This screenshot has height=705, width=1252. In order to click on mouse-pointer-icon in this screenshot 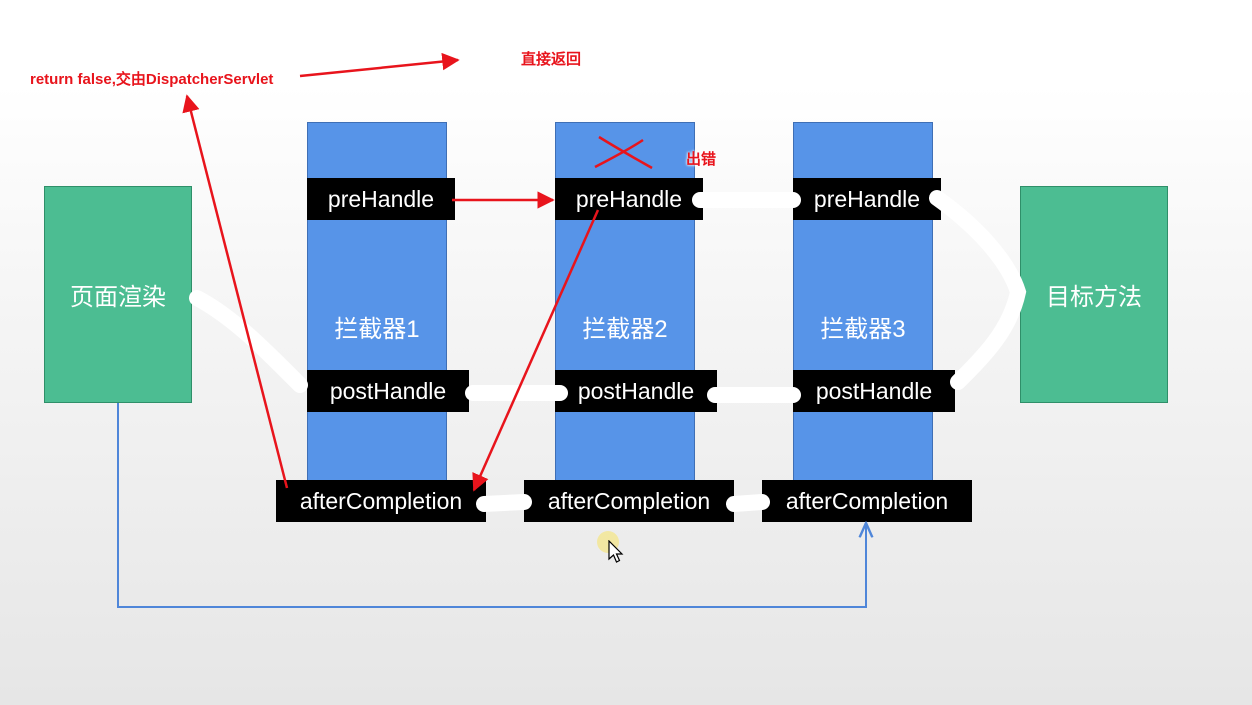, I will do `click(616, 551)`.